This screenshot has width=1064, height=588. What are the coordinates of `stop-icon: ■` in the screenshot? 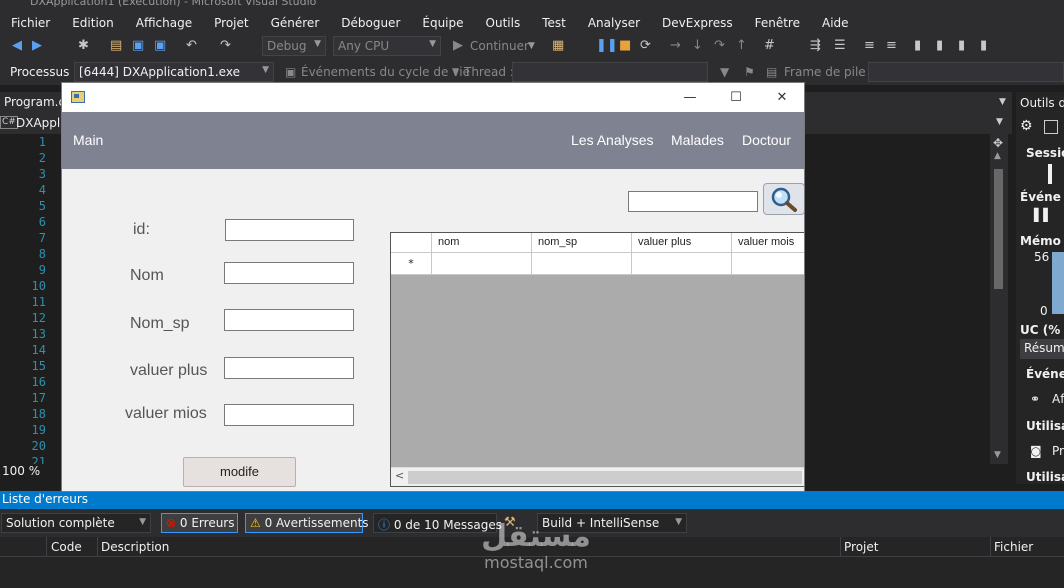 It's located at (625, 46).